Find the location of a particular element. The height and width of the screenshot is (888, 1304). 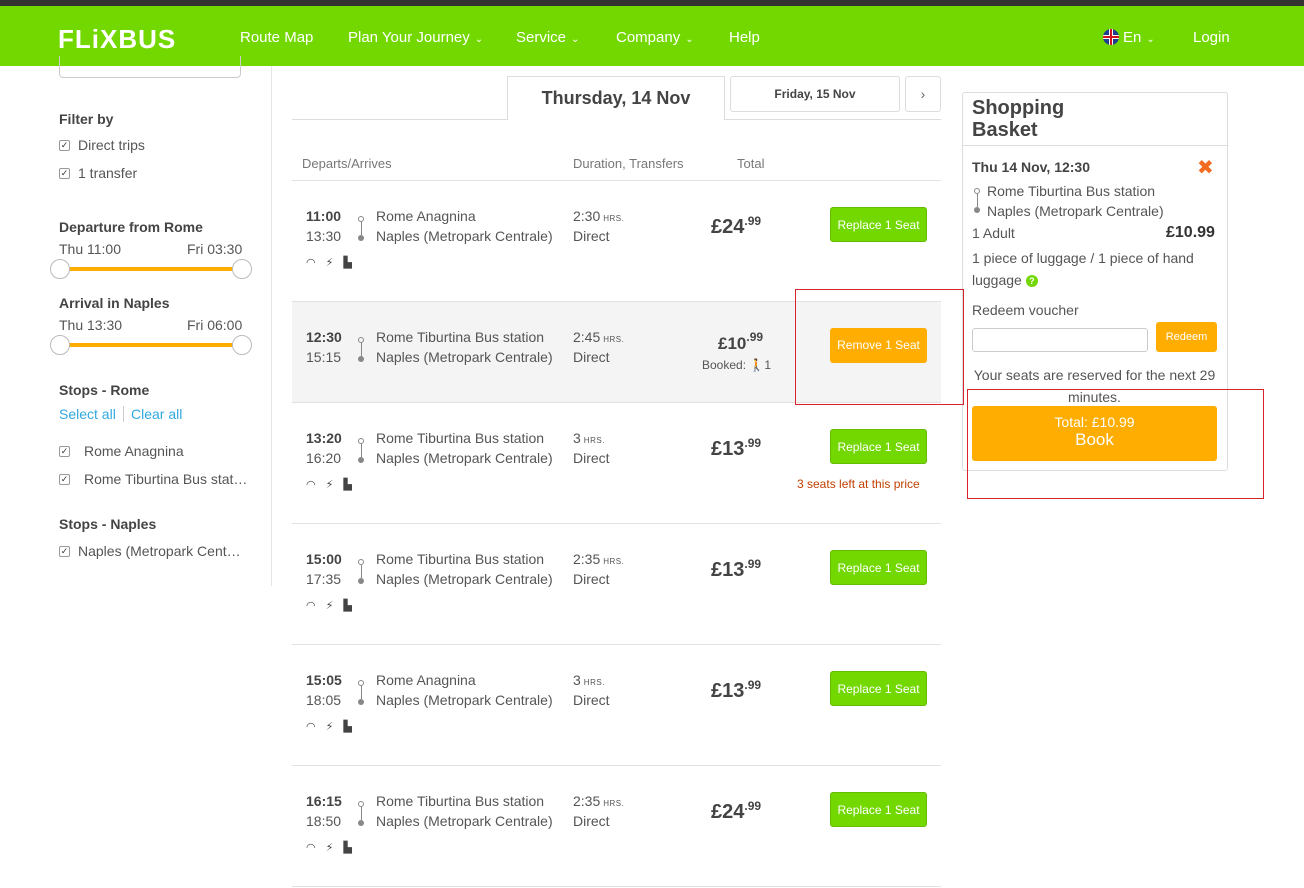

language-selector: En ⌄ is located at coordinates (1129, 37).